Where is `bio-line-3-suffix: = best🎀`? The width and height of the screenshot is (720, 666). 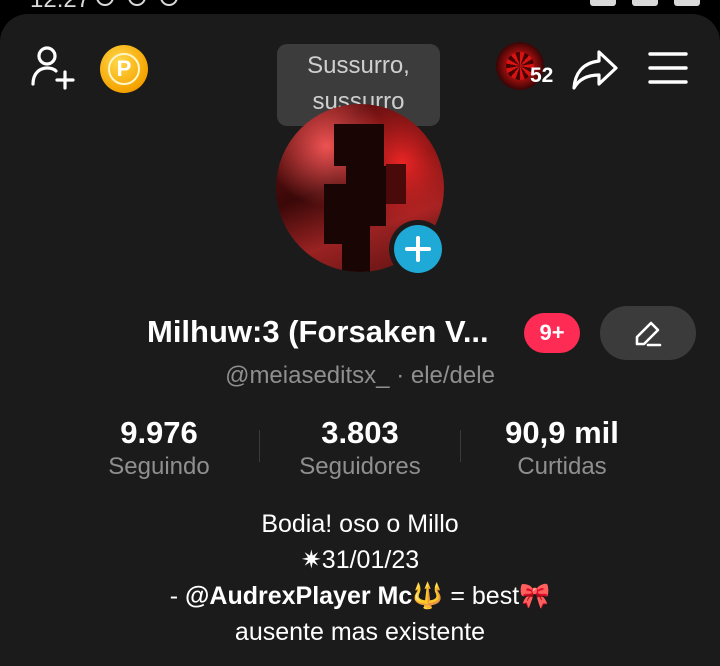 bio-line-3-suffix: = best🎀 is located at coordinates (497, 596).